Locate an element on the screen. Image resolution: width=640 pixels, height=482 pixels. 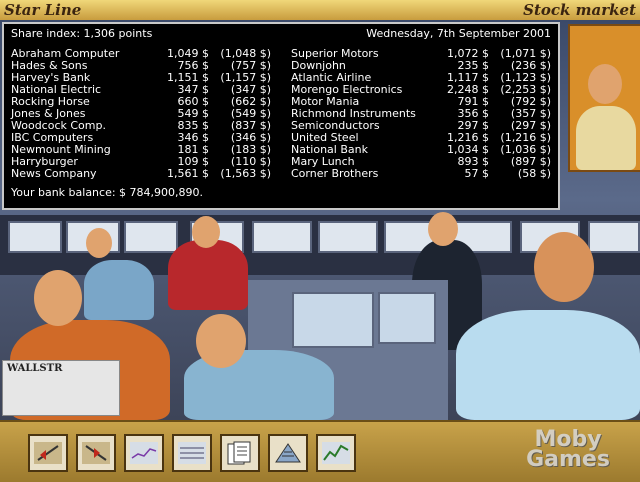
mobygames-watermark: Moby Games is located at coordinates (568, 450).